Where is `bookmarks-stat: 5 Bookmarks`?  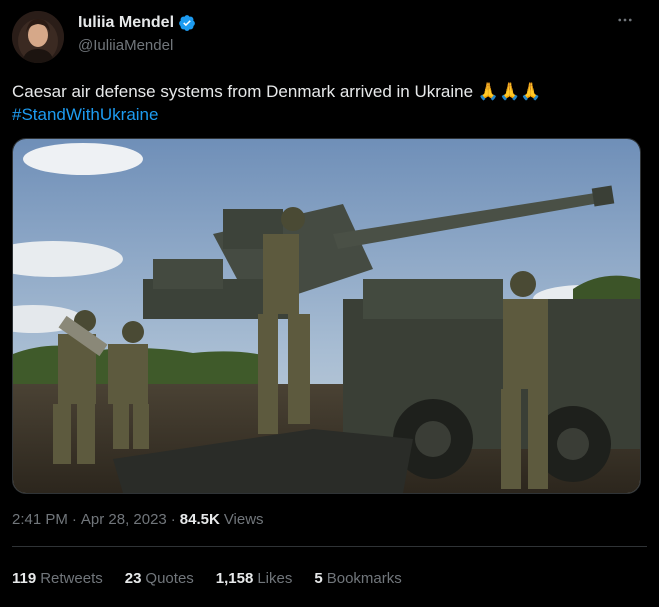
bookmarks-stat: 5 Bookmarks is located at coordinates (357, 578).